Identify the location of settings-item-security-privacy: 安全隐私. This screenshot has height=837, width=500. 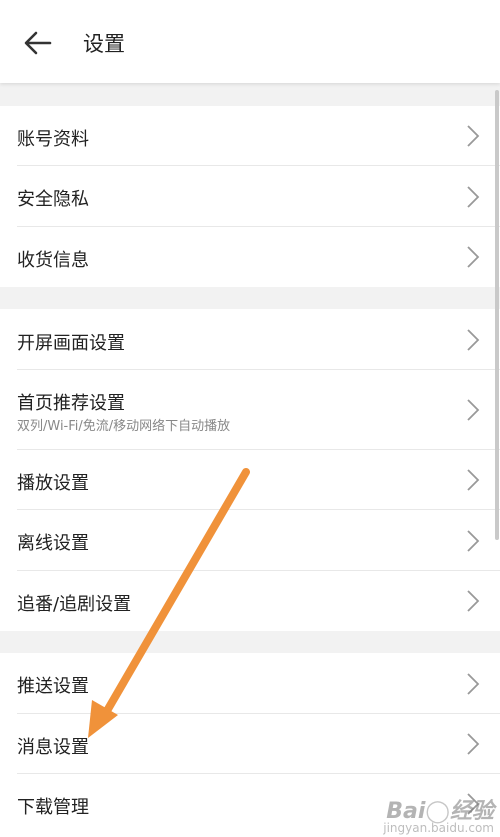
(250, 196).